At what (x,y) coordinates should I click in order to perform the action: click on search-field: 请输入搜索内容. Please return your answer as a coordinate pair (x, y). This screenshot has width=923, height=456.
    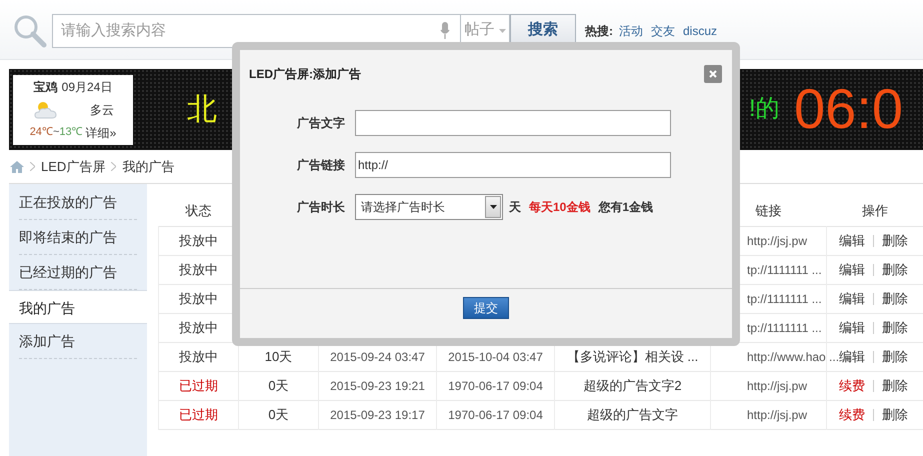
    Looking at the image, I should click on (256, 31).